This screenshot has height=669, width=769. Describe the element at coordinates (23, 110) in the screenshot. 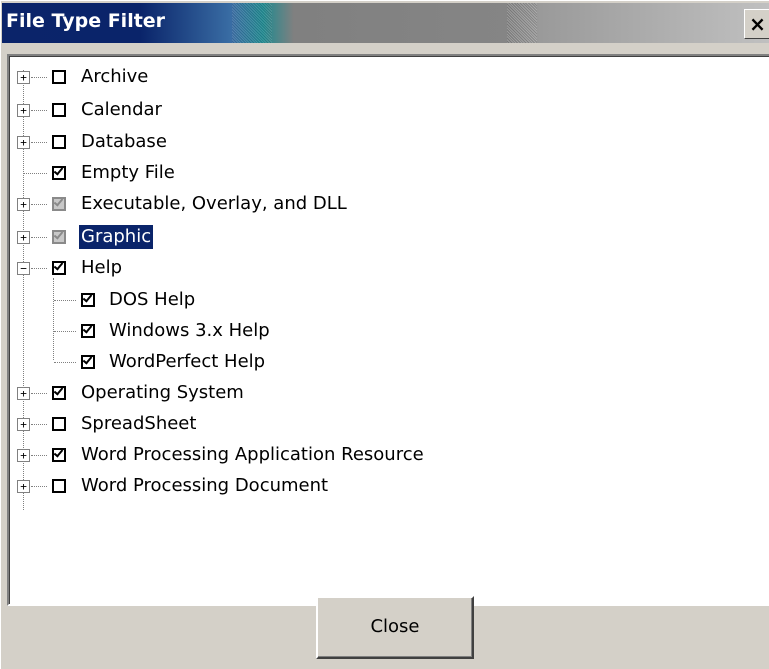

I see `expand-calendar-toggle: +` at that location.